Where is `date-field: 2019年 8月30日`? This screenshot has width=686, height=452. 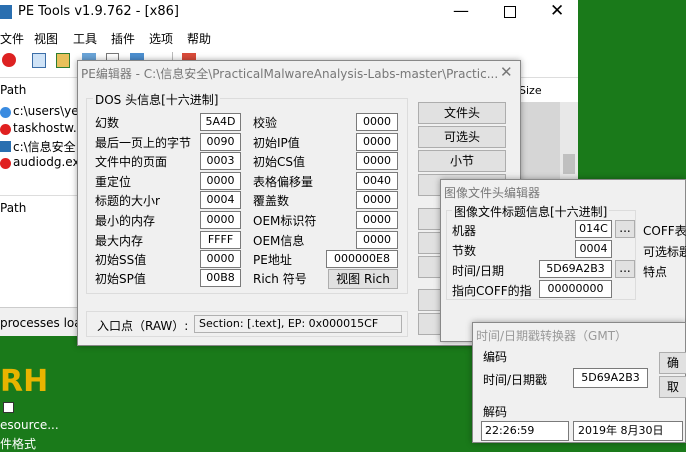
date-field: 2019年 8月30日 is located at coordinates (628, 431).